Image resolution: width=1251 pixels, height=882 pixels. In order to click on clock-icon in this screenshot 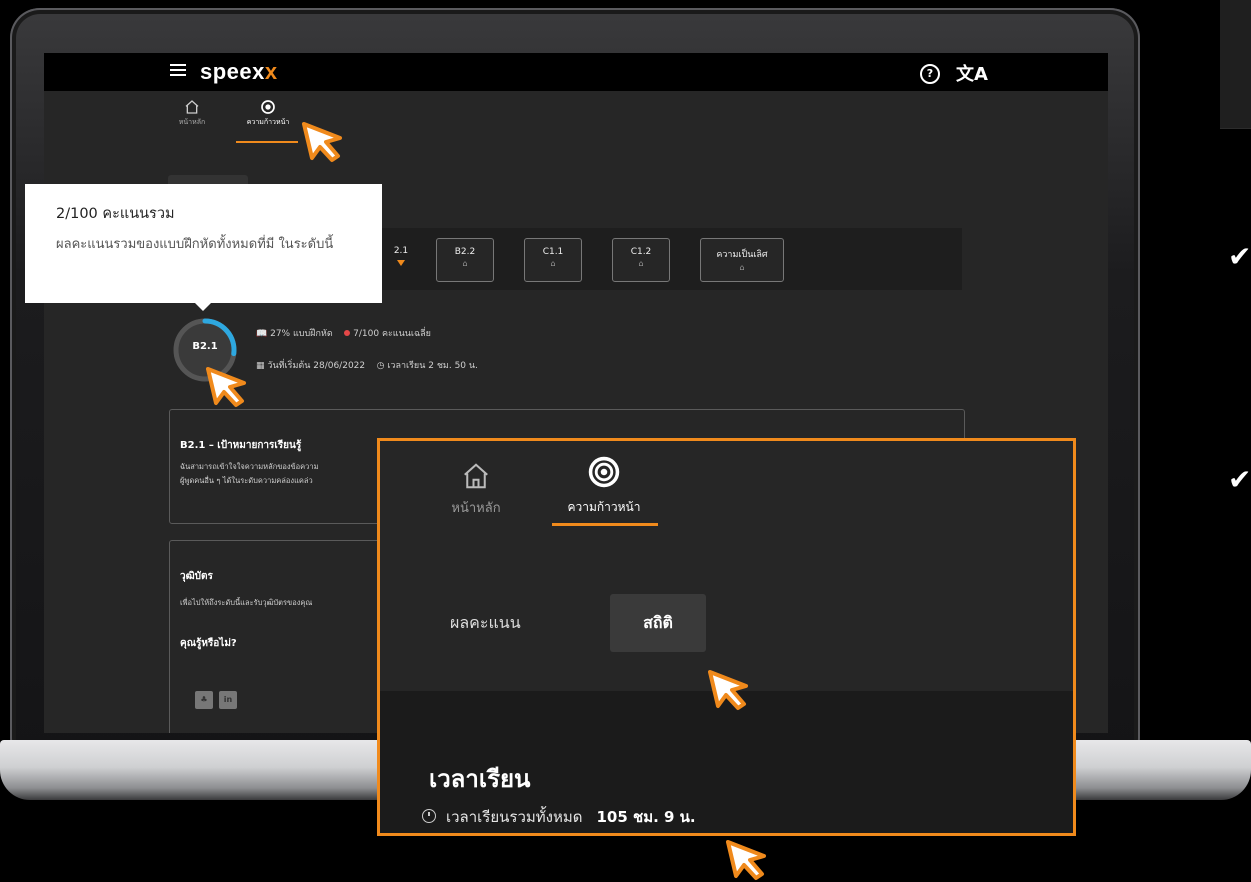, I will do `click(429, 816)`.